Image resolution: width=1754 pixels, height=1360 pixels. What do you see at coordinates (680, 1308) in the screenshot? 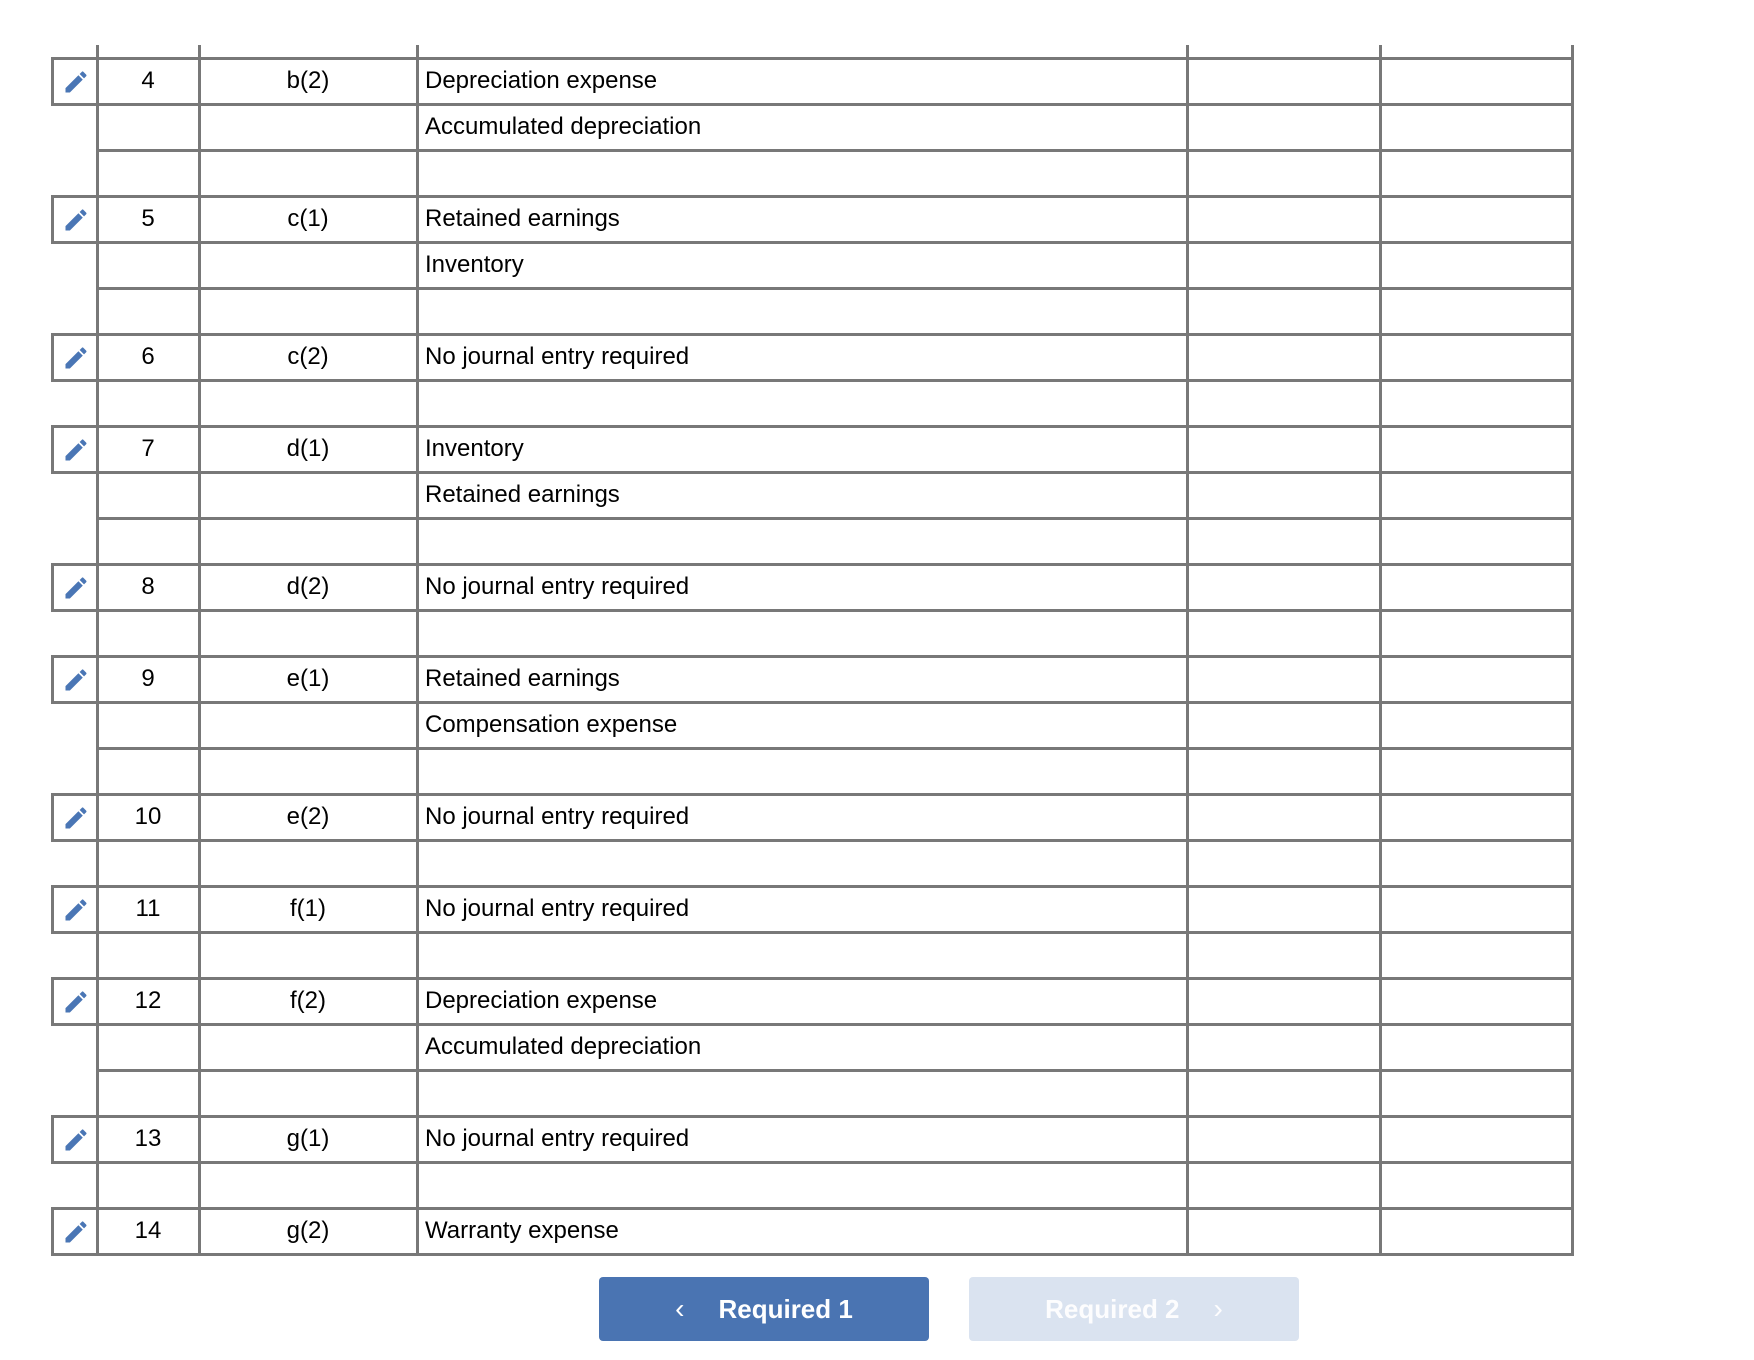
I see `chevron-left-icon: ‹` at bounding box center [680, 1308].